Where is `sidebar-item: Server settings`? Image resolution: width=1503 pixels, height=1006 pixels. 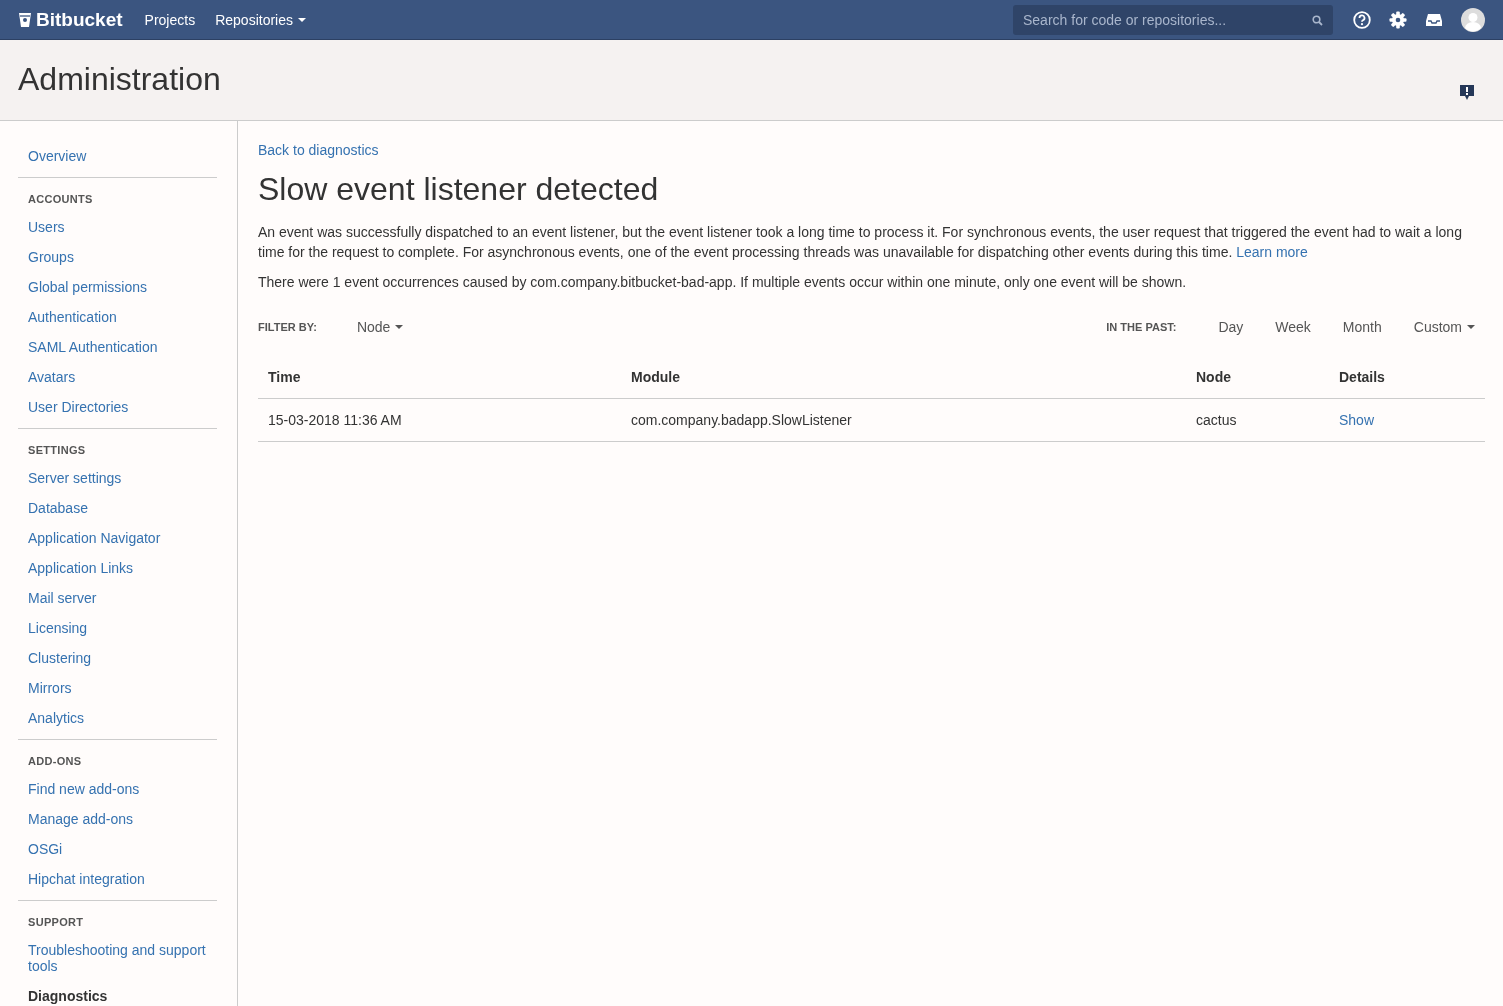
sidebar-item: Server settings is located at coordinates (117, 478).